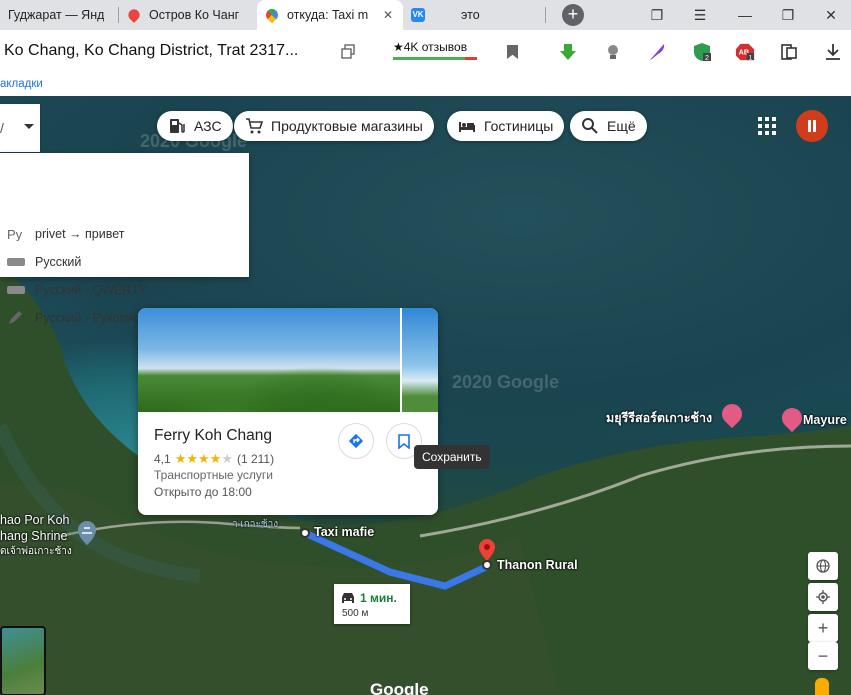 This screenshot has width=851, height=695. I want to click on chip-more: Ещё, so click(608, 126).